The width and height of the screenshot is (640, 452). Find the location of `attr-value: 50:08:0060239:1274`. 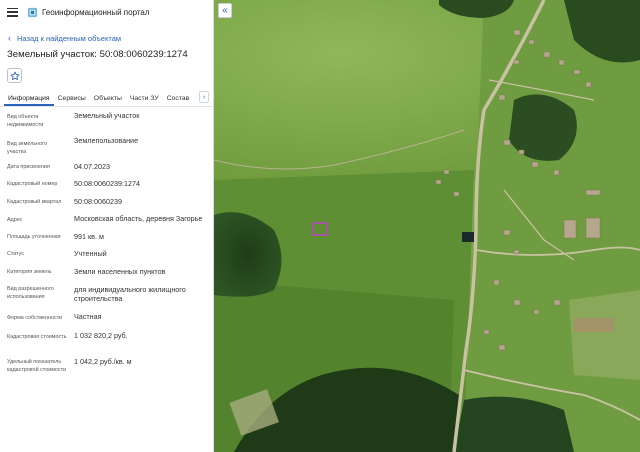

attr-value: 50:08:0060239:1274 is located at coordinates (107, 183).